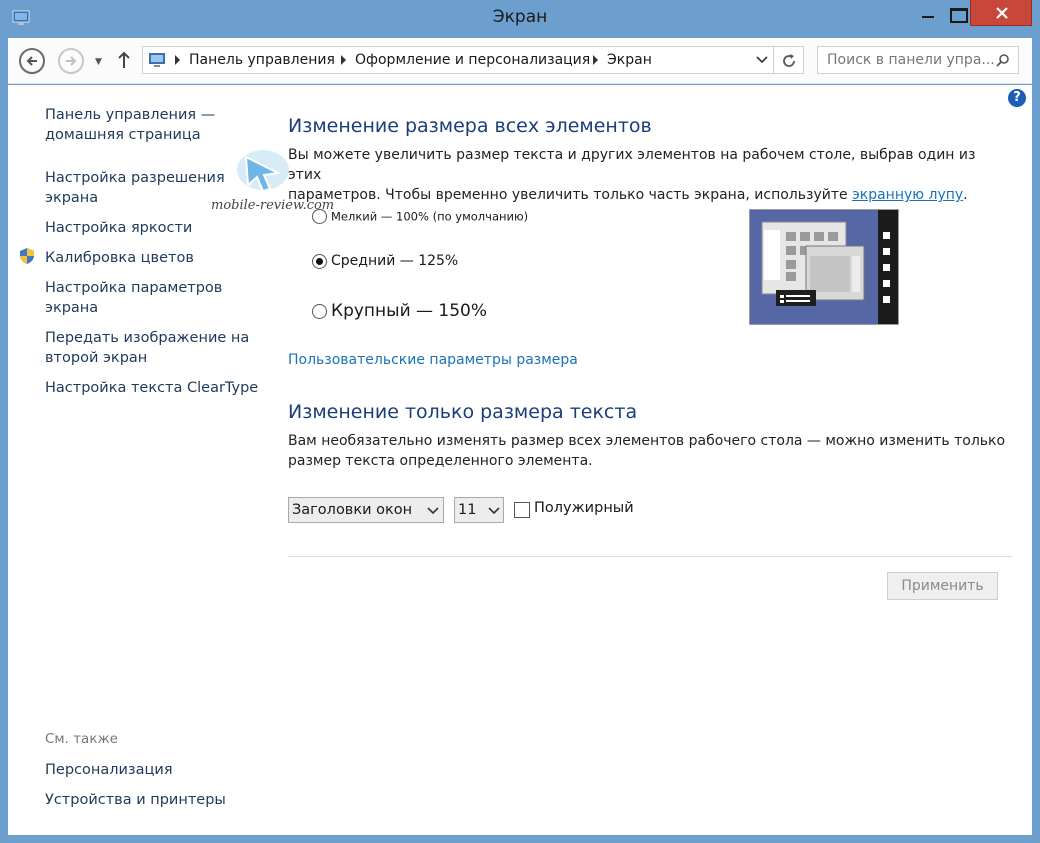 This screenshot has width=1040, height=843. Describe the element at coordinates (479, 510) in the screenshot. I see `font-size-select: 11` at that location.